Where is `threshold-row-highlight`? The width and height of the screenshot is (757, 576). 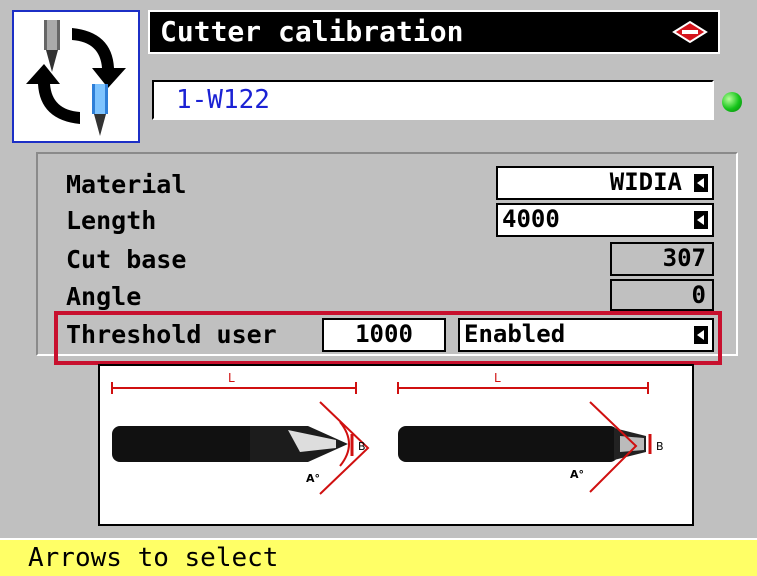
threshold-row-highlight is located at coordinates (388, 338).